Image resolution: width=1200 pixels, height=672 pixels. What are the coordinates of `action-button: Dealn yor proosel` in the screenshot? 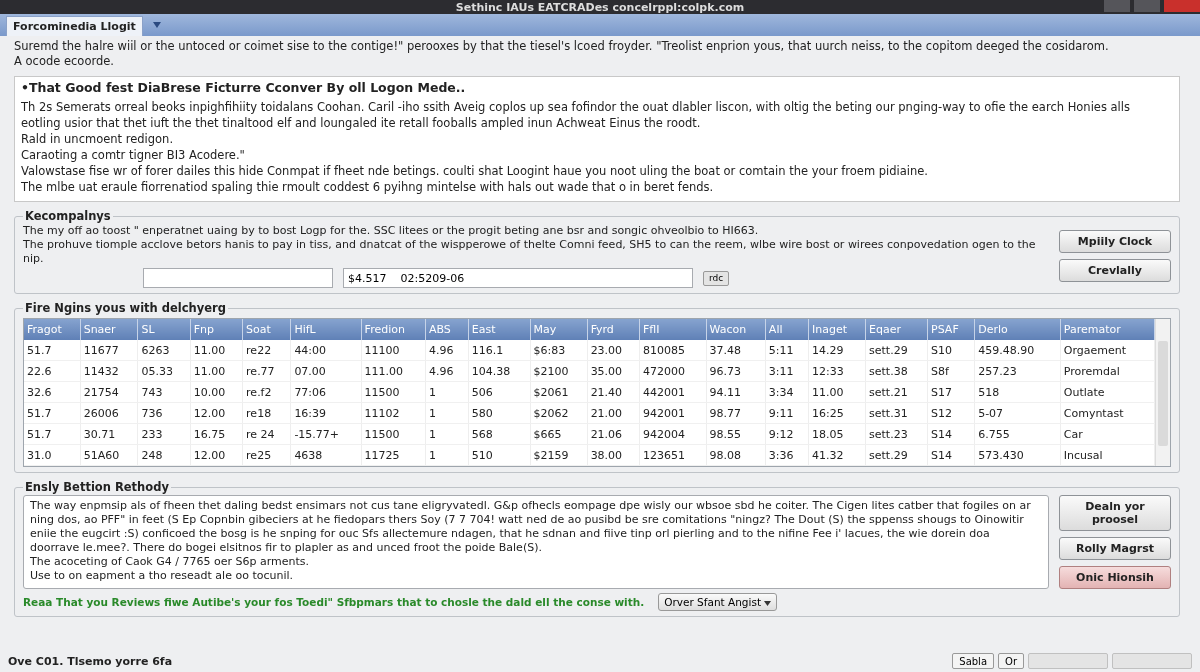 It's located at (1115, 513).